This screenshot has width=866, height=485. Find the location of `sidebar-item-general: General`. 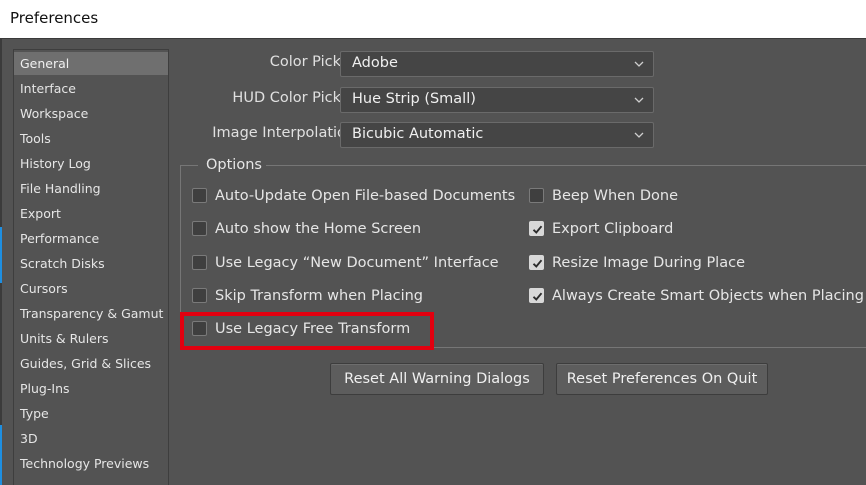

sidebar-item-general: General is located at coordinates (91, 63).